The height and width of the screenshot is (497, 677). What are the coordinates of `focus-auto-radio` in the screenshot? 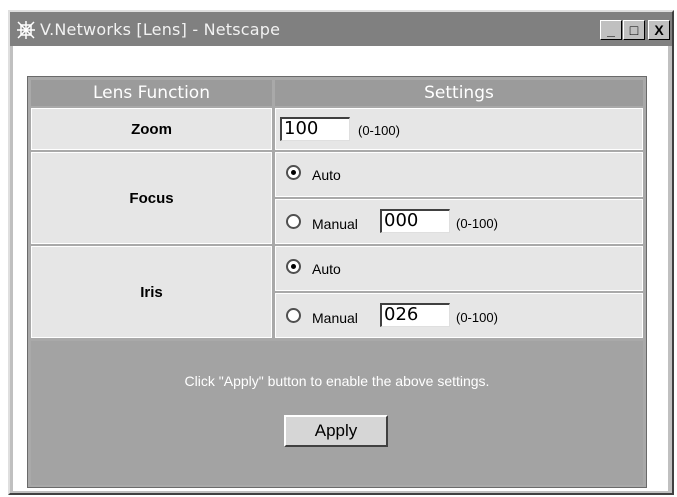 It's located at (293, 172).